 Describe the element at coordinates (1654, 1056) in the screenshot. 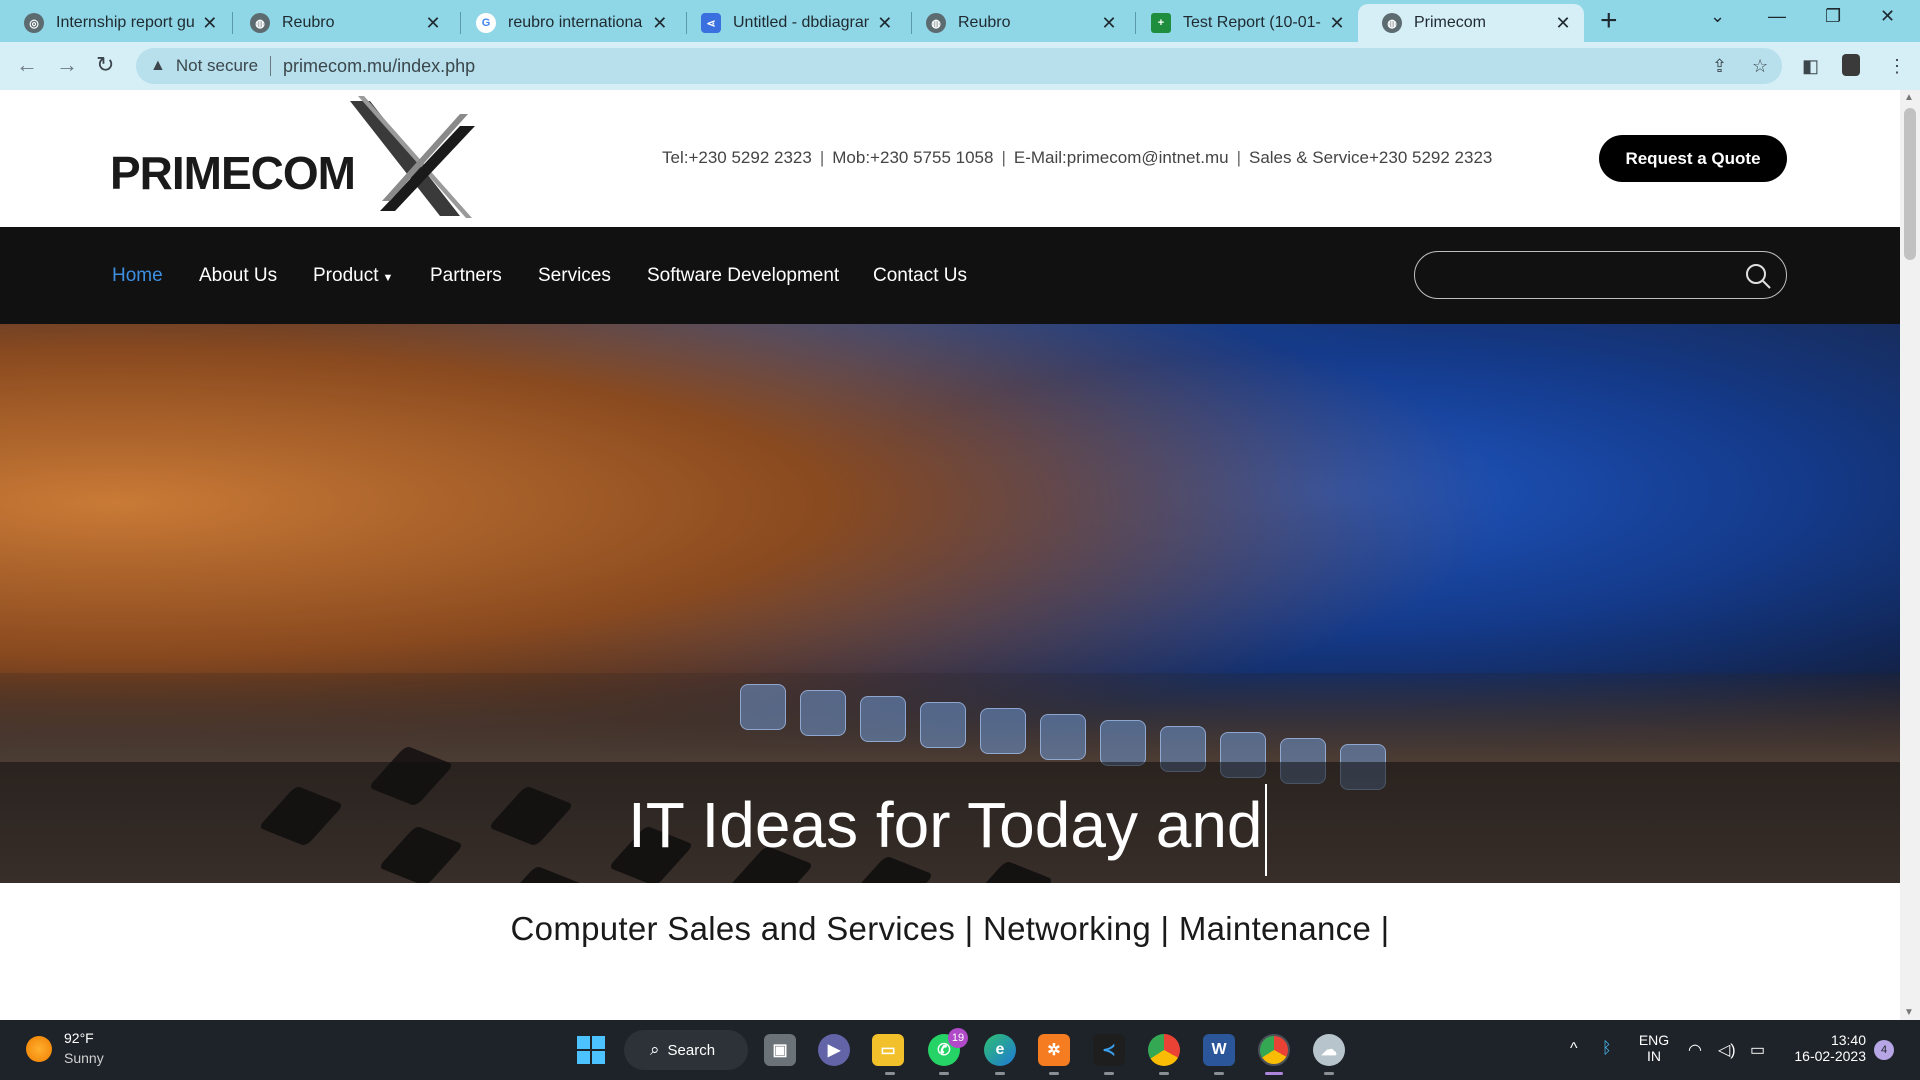

I see `language-line-2: IN` at that location.